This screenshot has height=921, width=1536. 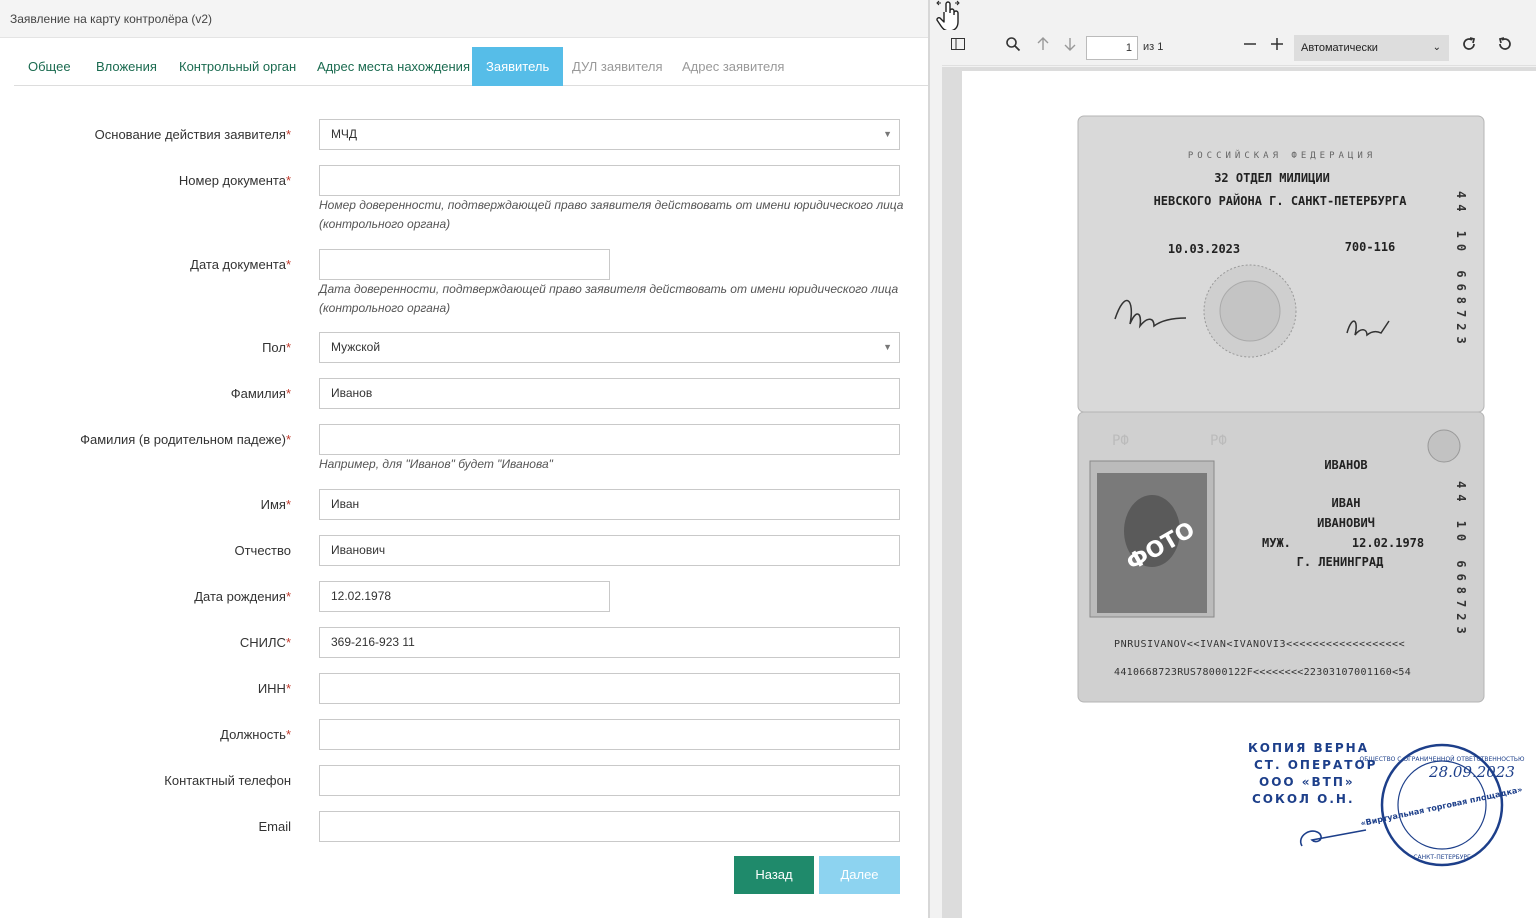 I want to click on gender-label: Пол*, so click(x=276, y=347).